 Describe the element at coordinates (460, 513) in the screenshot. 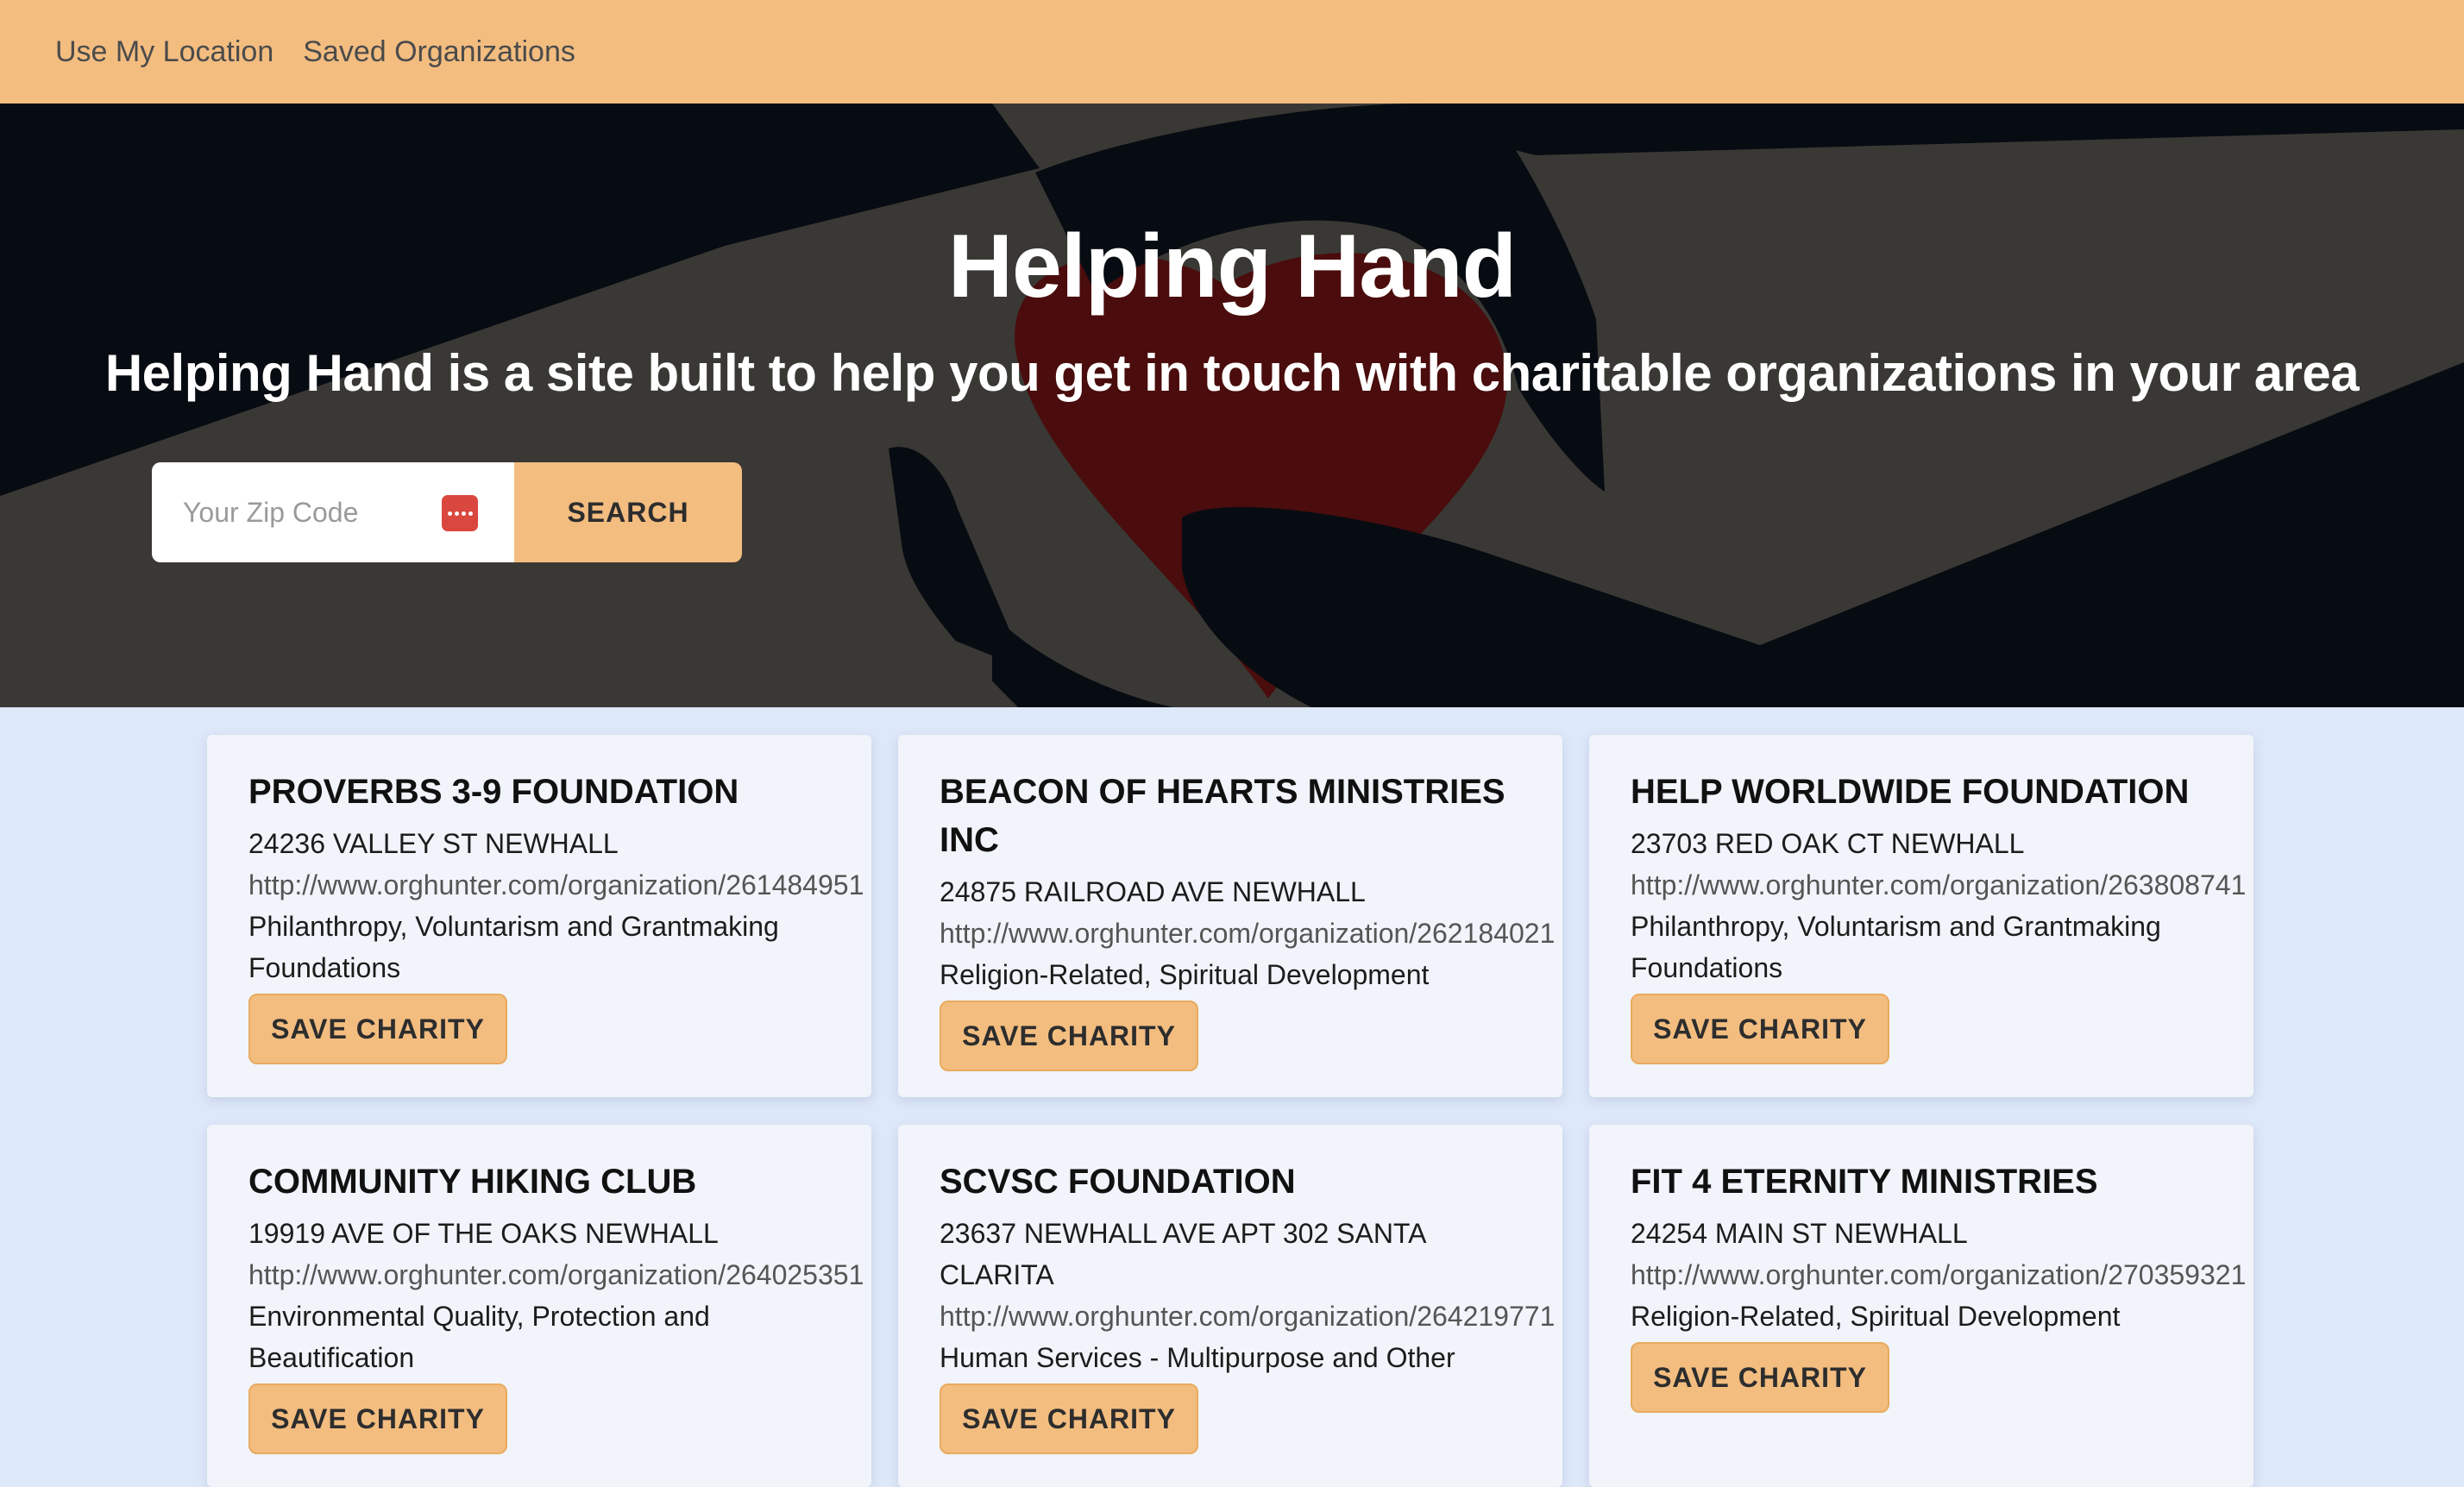

I see `password-manager-icon` at that location.